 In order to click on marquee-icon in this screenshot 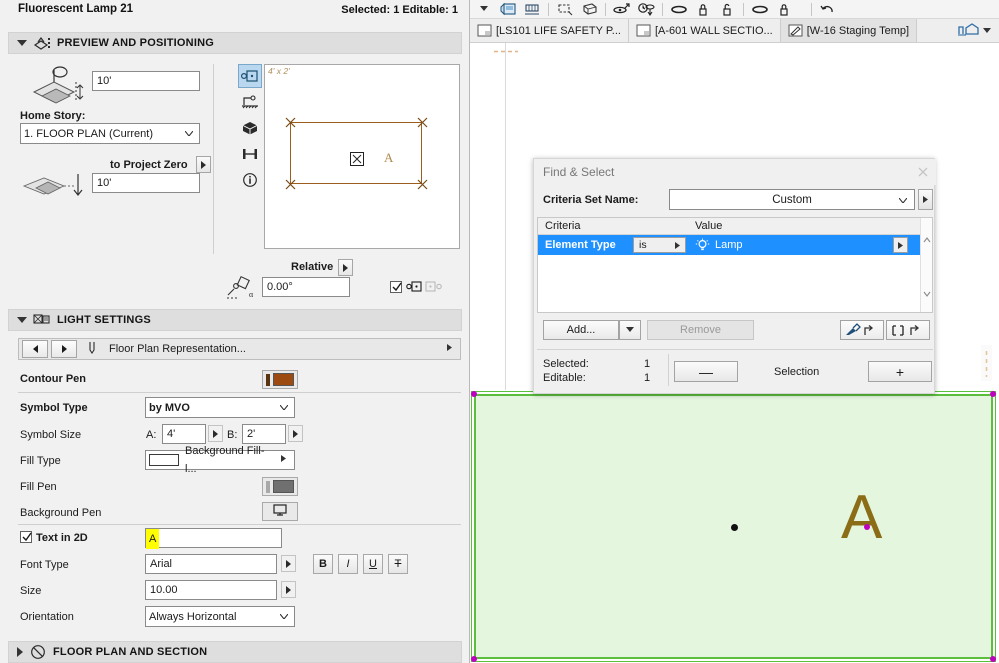, I will do `click(565, 9)`.